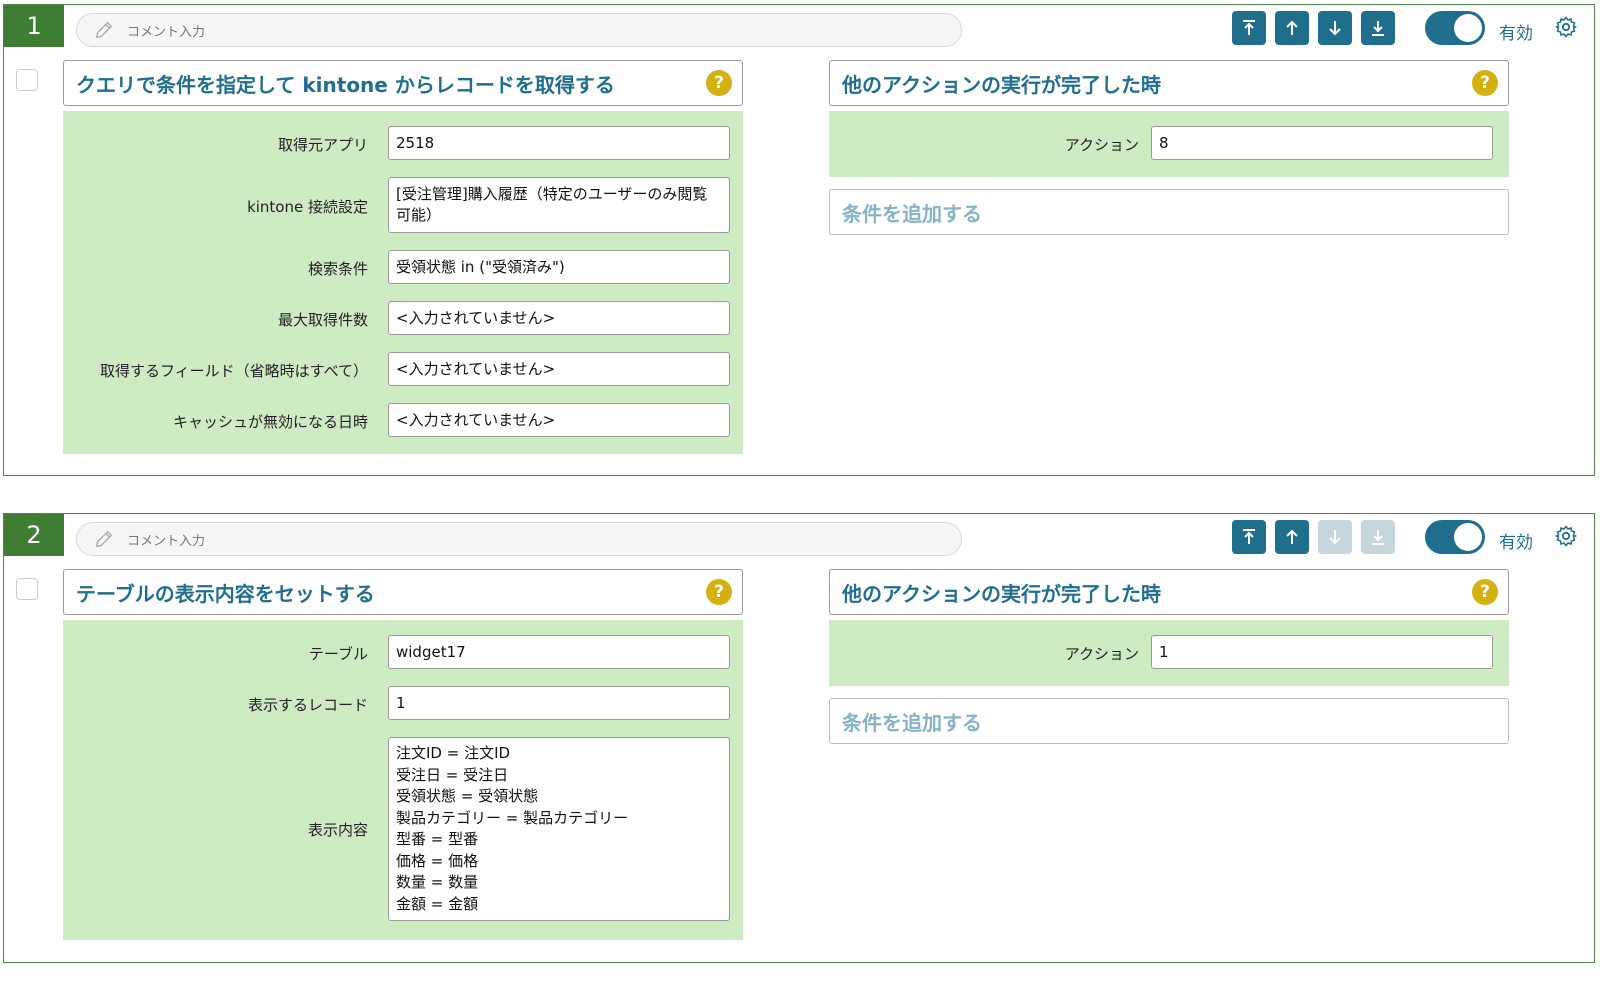 The width and height of the screenshot is (1600, 984). Describe the element at coordinates (322, 145) in the screenshot. I see `field-label: 取得元アプリ` at that location.